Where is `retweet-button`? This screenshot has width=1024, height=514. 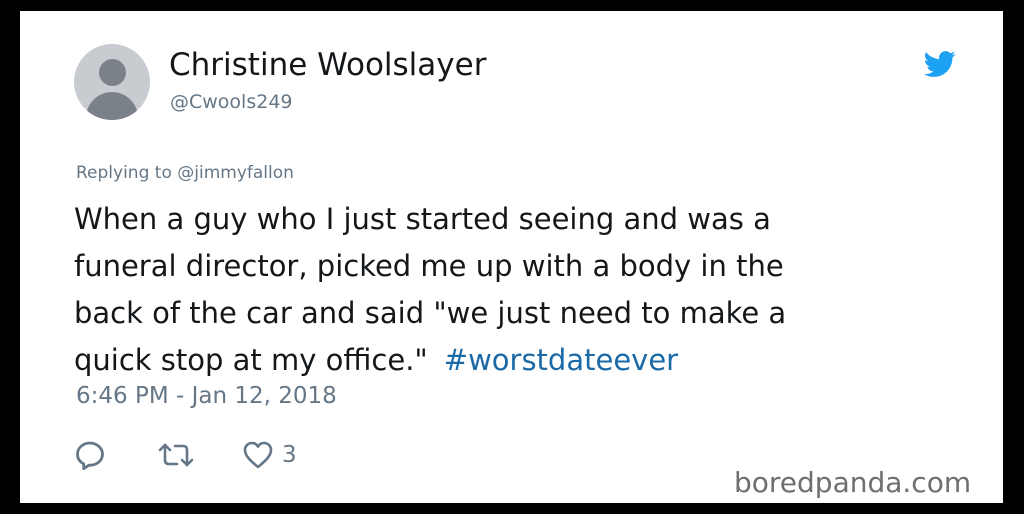 retweet-button is located at coordinates (176, 455).